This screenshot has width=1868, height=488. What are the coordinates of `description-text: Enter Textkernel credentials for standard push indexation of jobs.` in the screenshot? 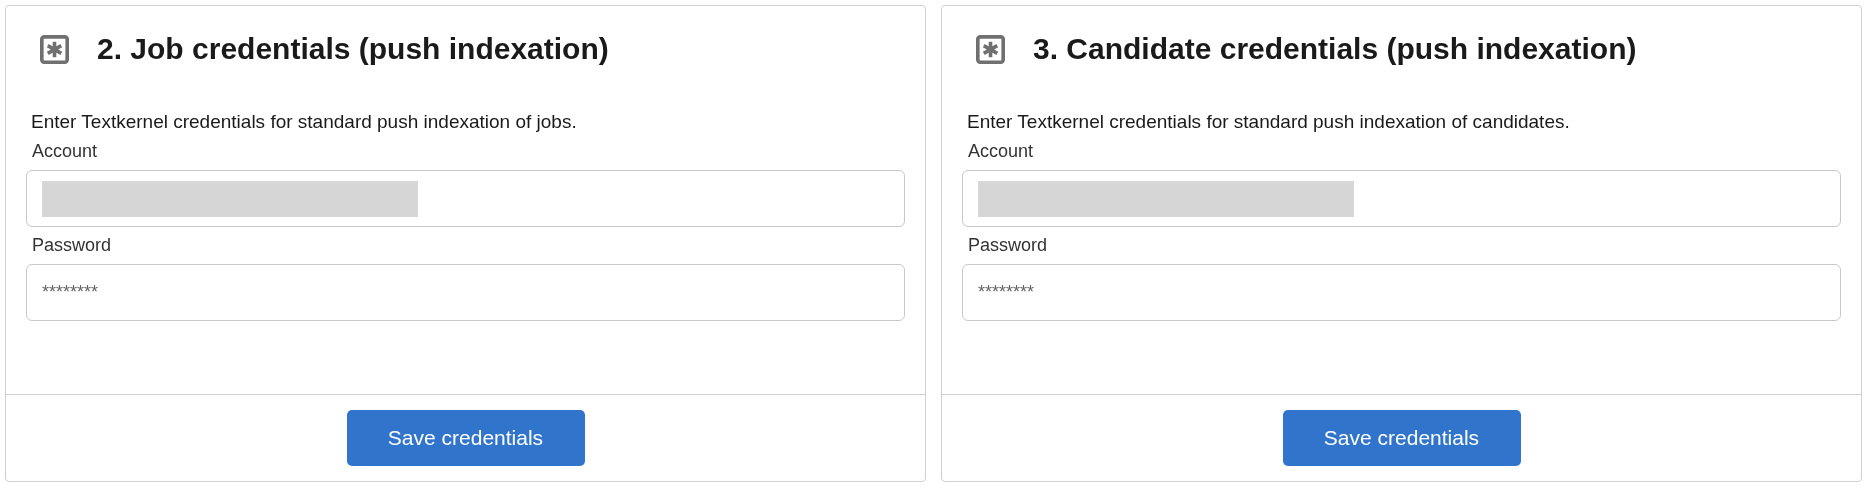 It's located at (304, 122).